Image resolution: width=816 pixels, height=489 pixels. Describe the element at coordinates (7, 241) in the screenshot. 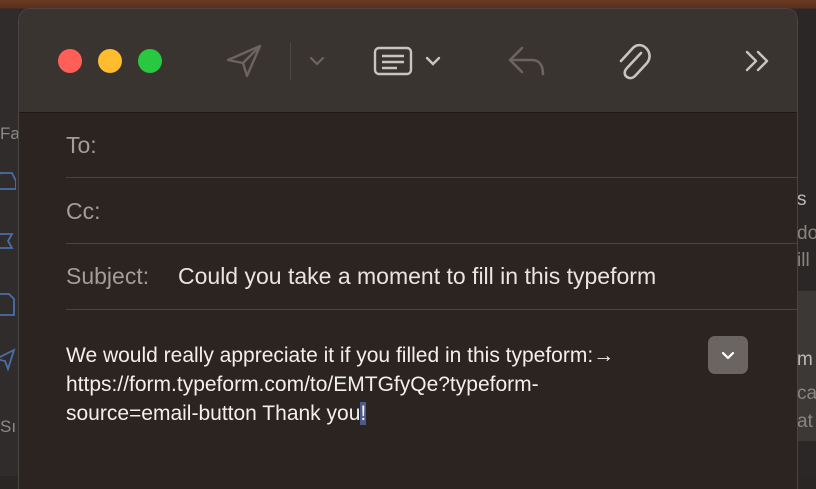

I see `background-flag-icon` at that location.